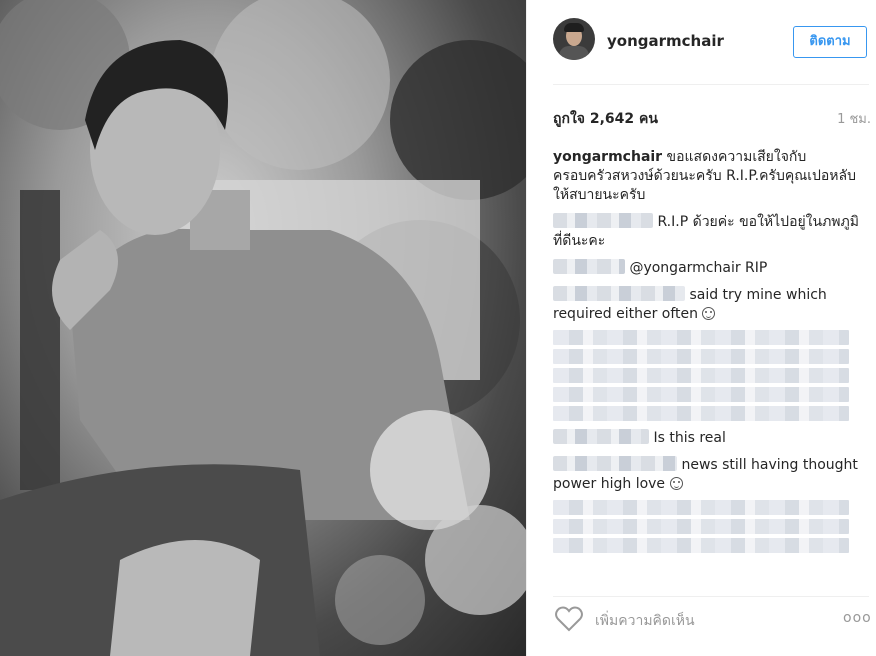 This screenshot has width=876, height=656. What do you see at coordinates (569, 619) in the screenshot?
I see `heart-icon` at bounding box center [569, 619].